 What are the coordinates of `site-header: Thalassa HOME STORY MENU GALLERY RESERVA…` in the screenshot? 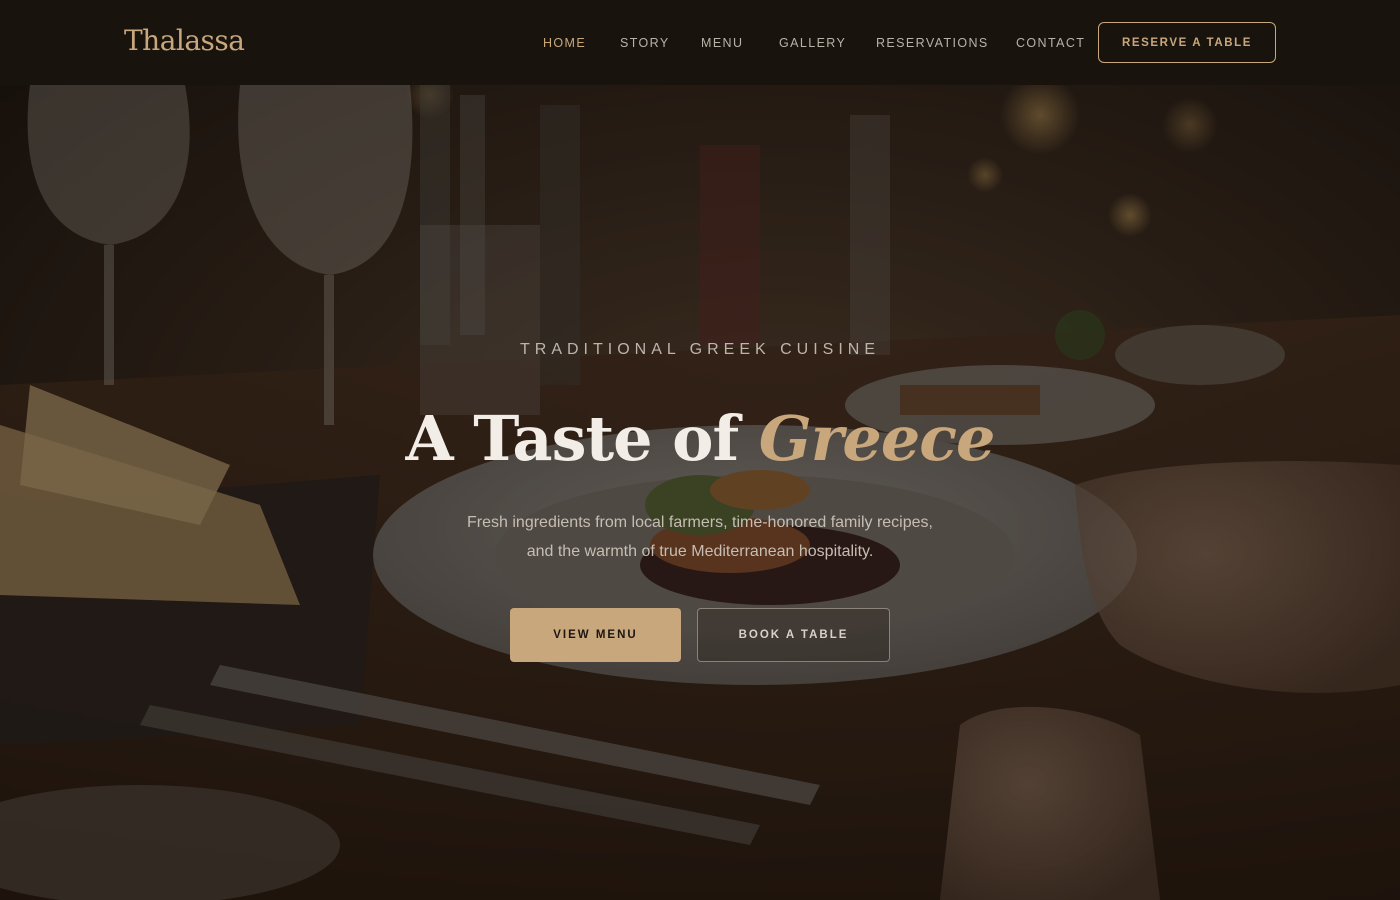 It's located at (700, 42).